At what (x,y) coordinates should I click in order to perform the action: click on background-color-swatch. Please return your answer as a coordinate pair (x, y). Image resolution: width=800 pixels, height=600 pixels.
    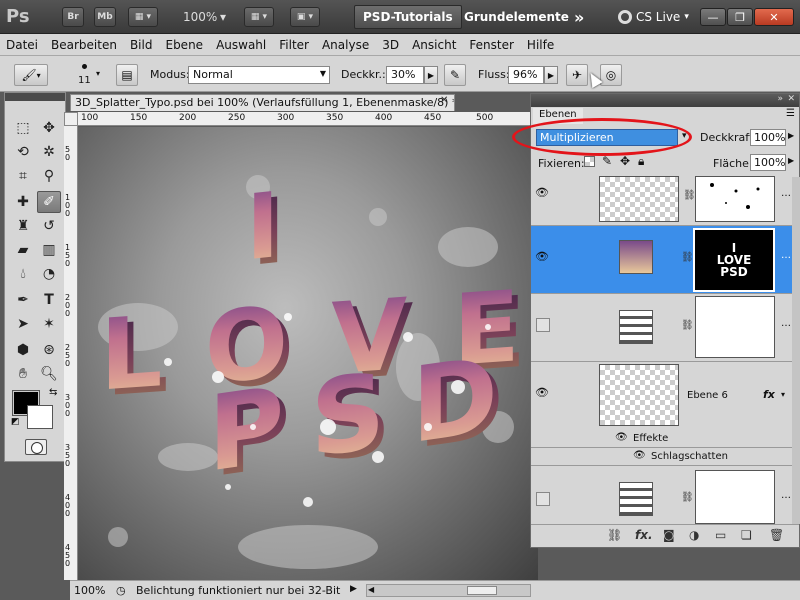
    Looking at the image, I should click on (40, 417).